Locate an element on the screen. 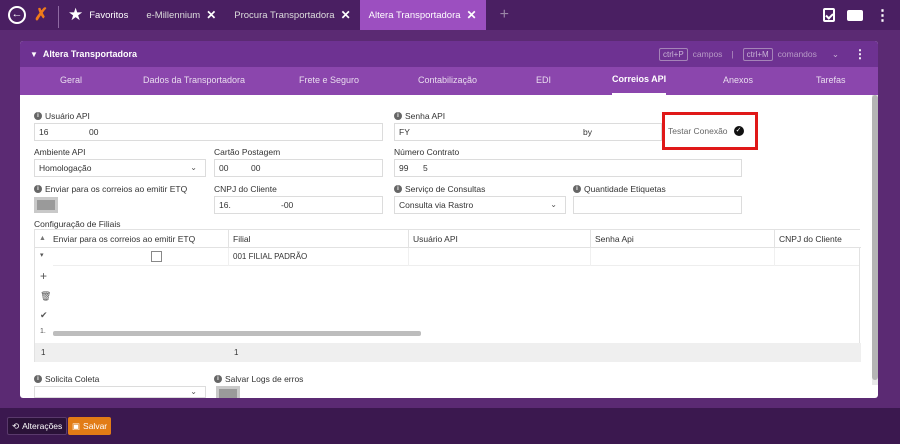 Image resolution: width=900 pixels, height=444 pixels. tab-favoritos-label: Favoritos is located at coordinates (109, 15).